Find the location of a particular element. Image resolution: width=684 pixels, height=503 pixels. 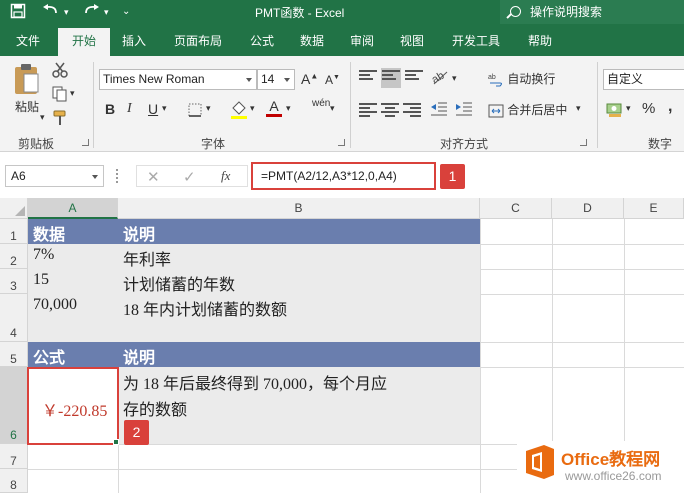

row-header-8: 8 is located at coordinates (14, 481).